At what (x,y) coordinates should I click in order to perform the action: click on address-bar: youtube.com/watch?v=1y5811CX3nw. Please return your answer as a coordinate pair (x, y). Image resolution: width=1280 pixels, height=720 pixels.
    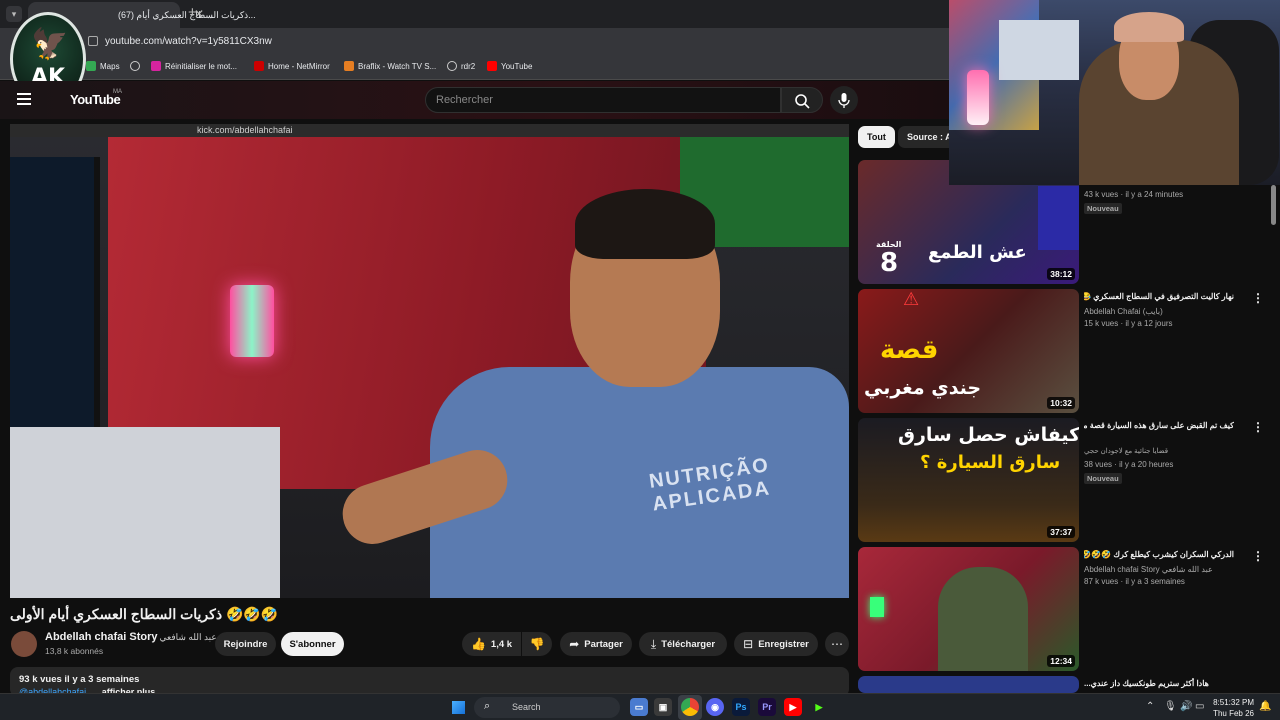
    Looking at the image, I should click on (475, 41).